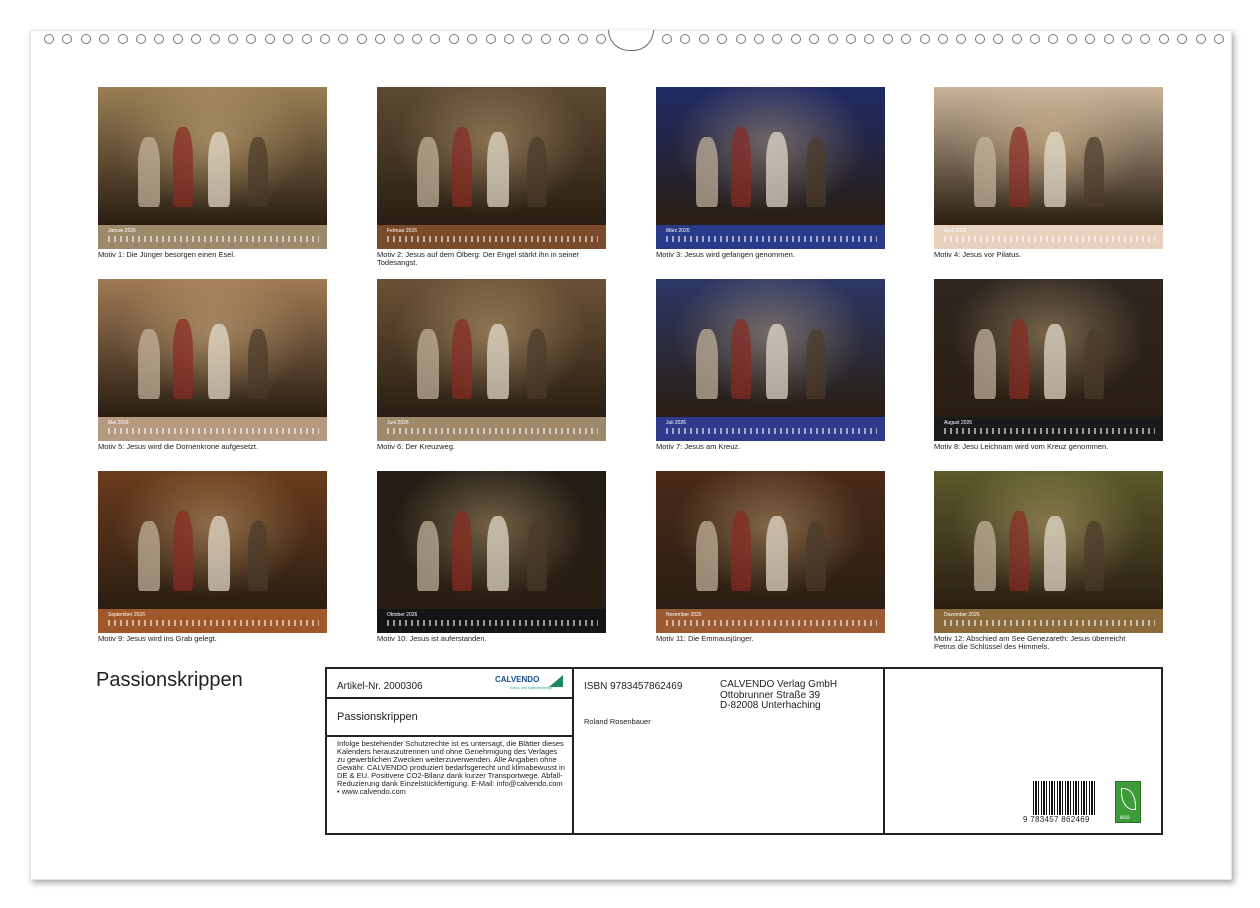 The height and width of the screenshot is (908, 1260). What do you see at coordinates (761, 255) in the screenshot?
I see `motif-caption: Motiv 3: Jesus wird gefangen genommen.` at bounding box center [761, 255].